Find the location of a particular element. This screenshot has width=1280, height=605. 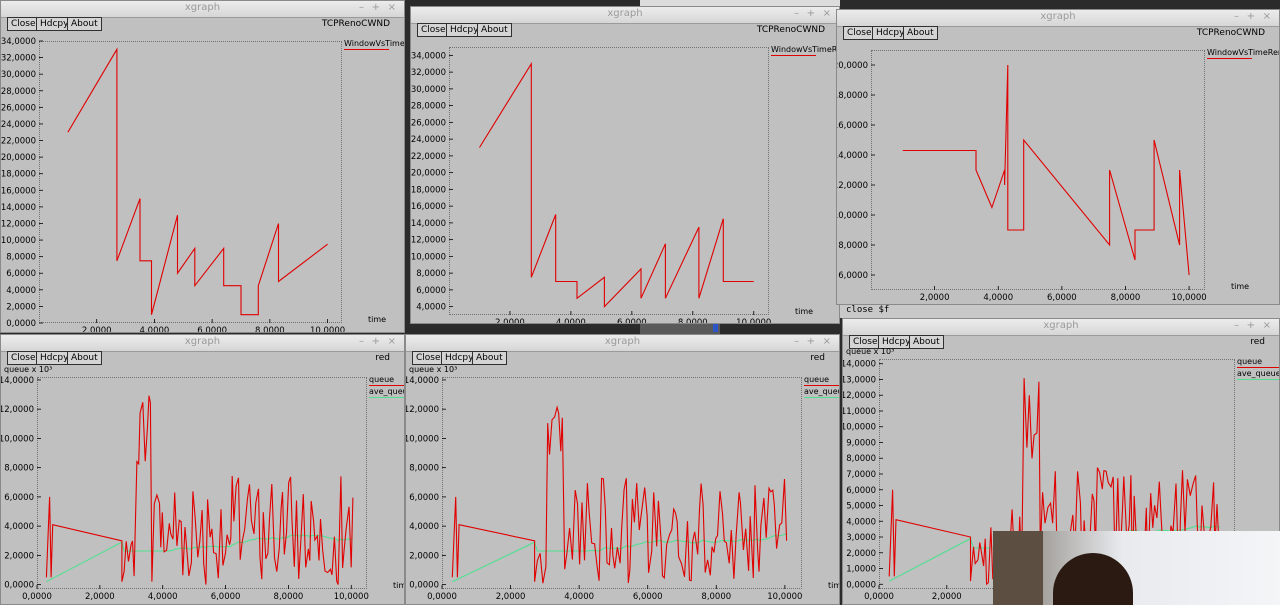

y-tick-label: 34,0000 is located at coordinates (428, 56).